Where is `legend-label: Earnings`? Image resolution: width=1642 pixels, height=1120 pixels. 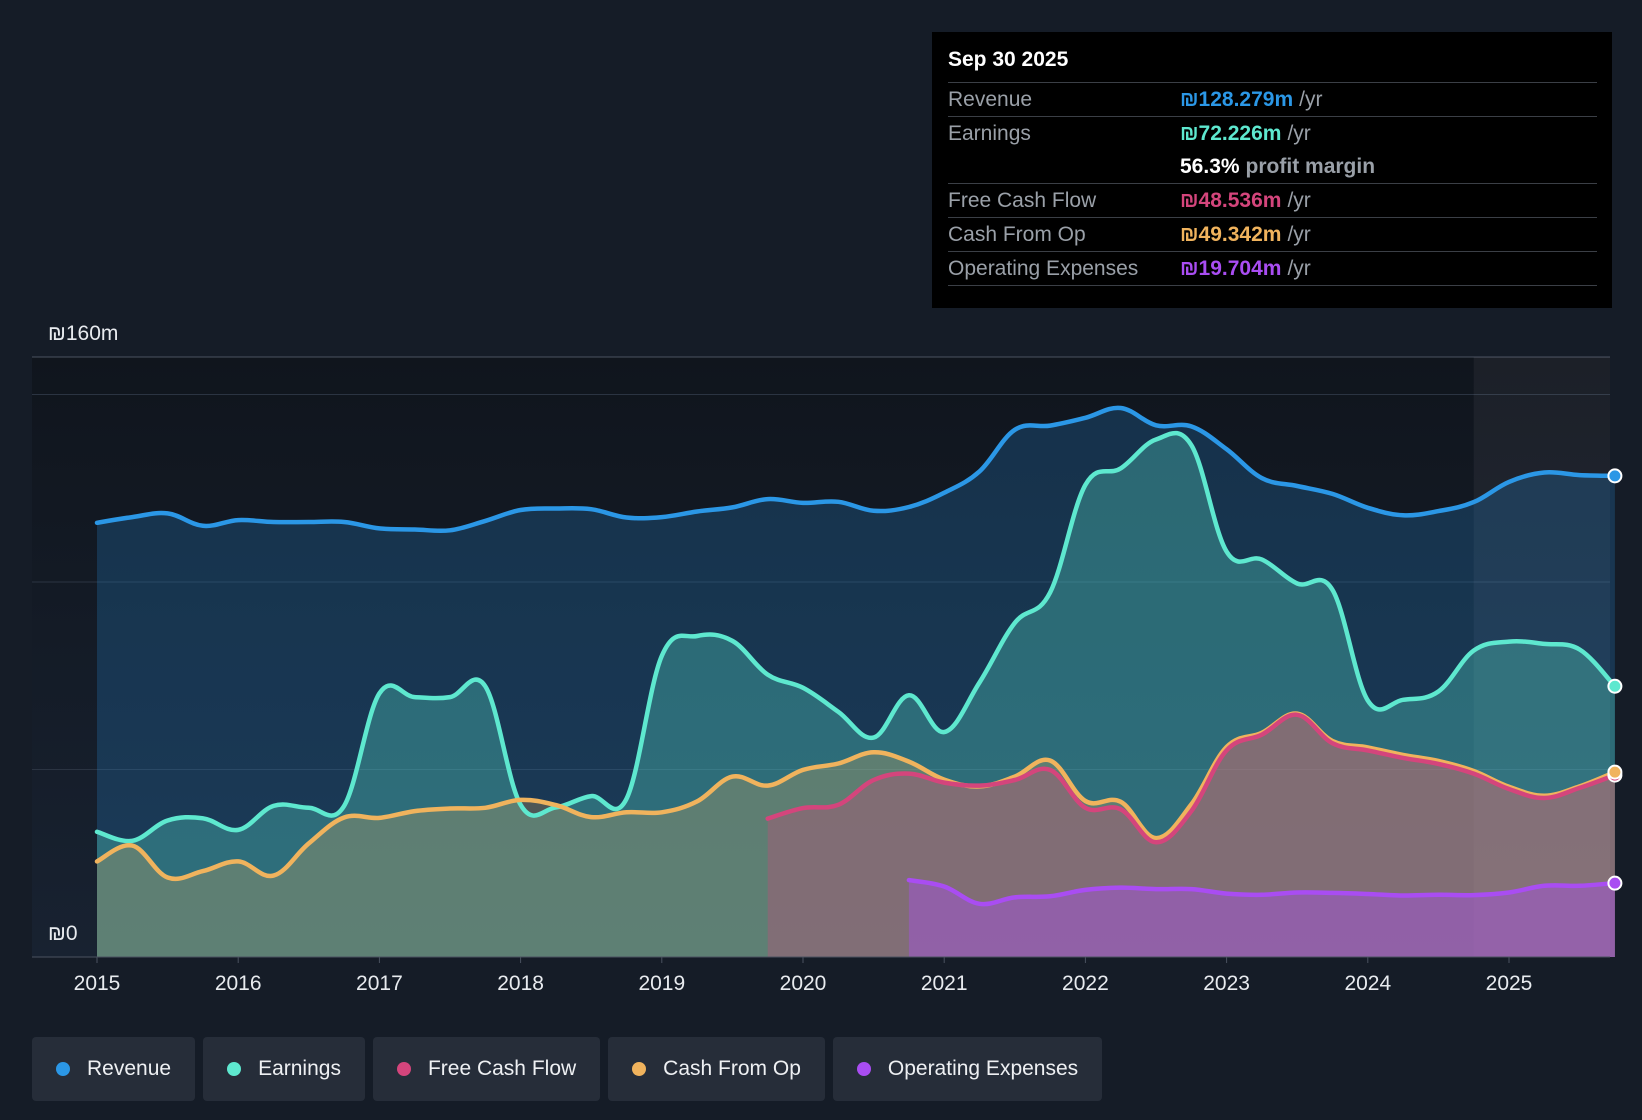 legend-label: Earnings is located at coordinates (299, 1068).